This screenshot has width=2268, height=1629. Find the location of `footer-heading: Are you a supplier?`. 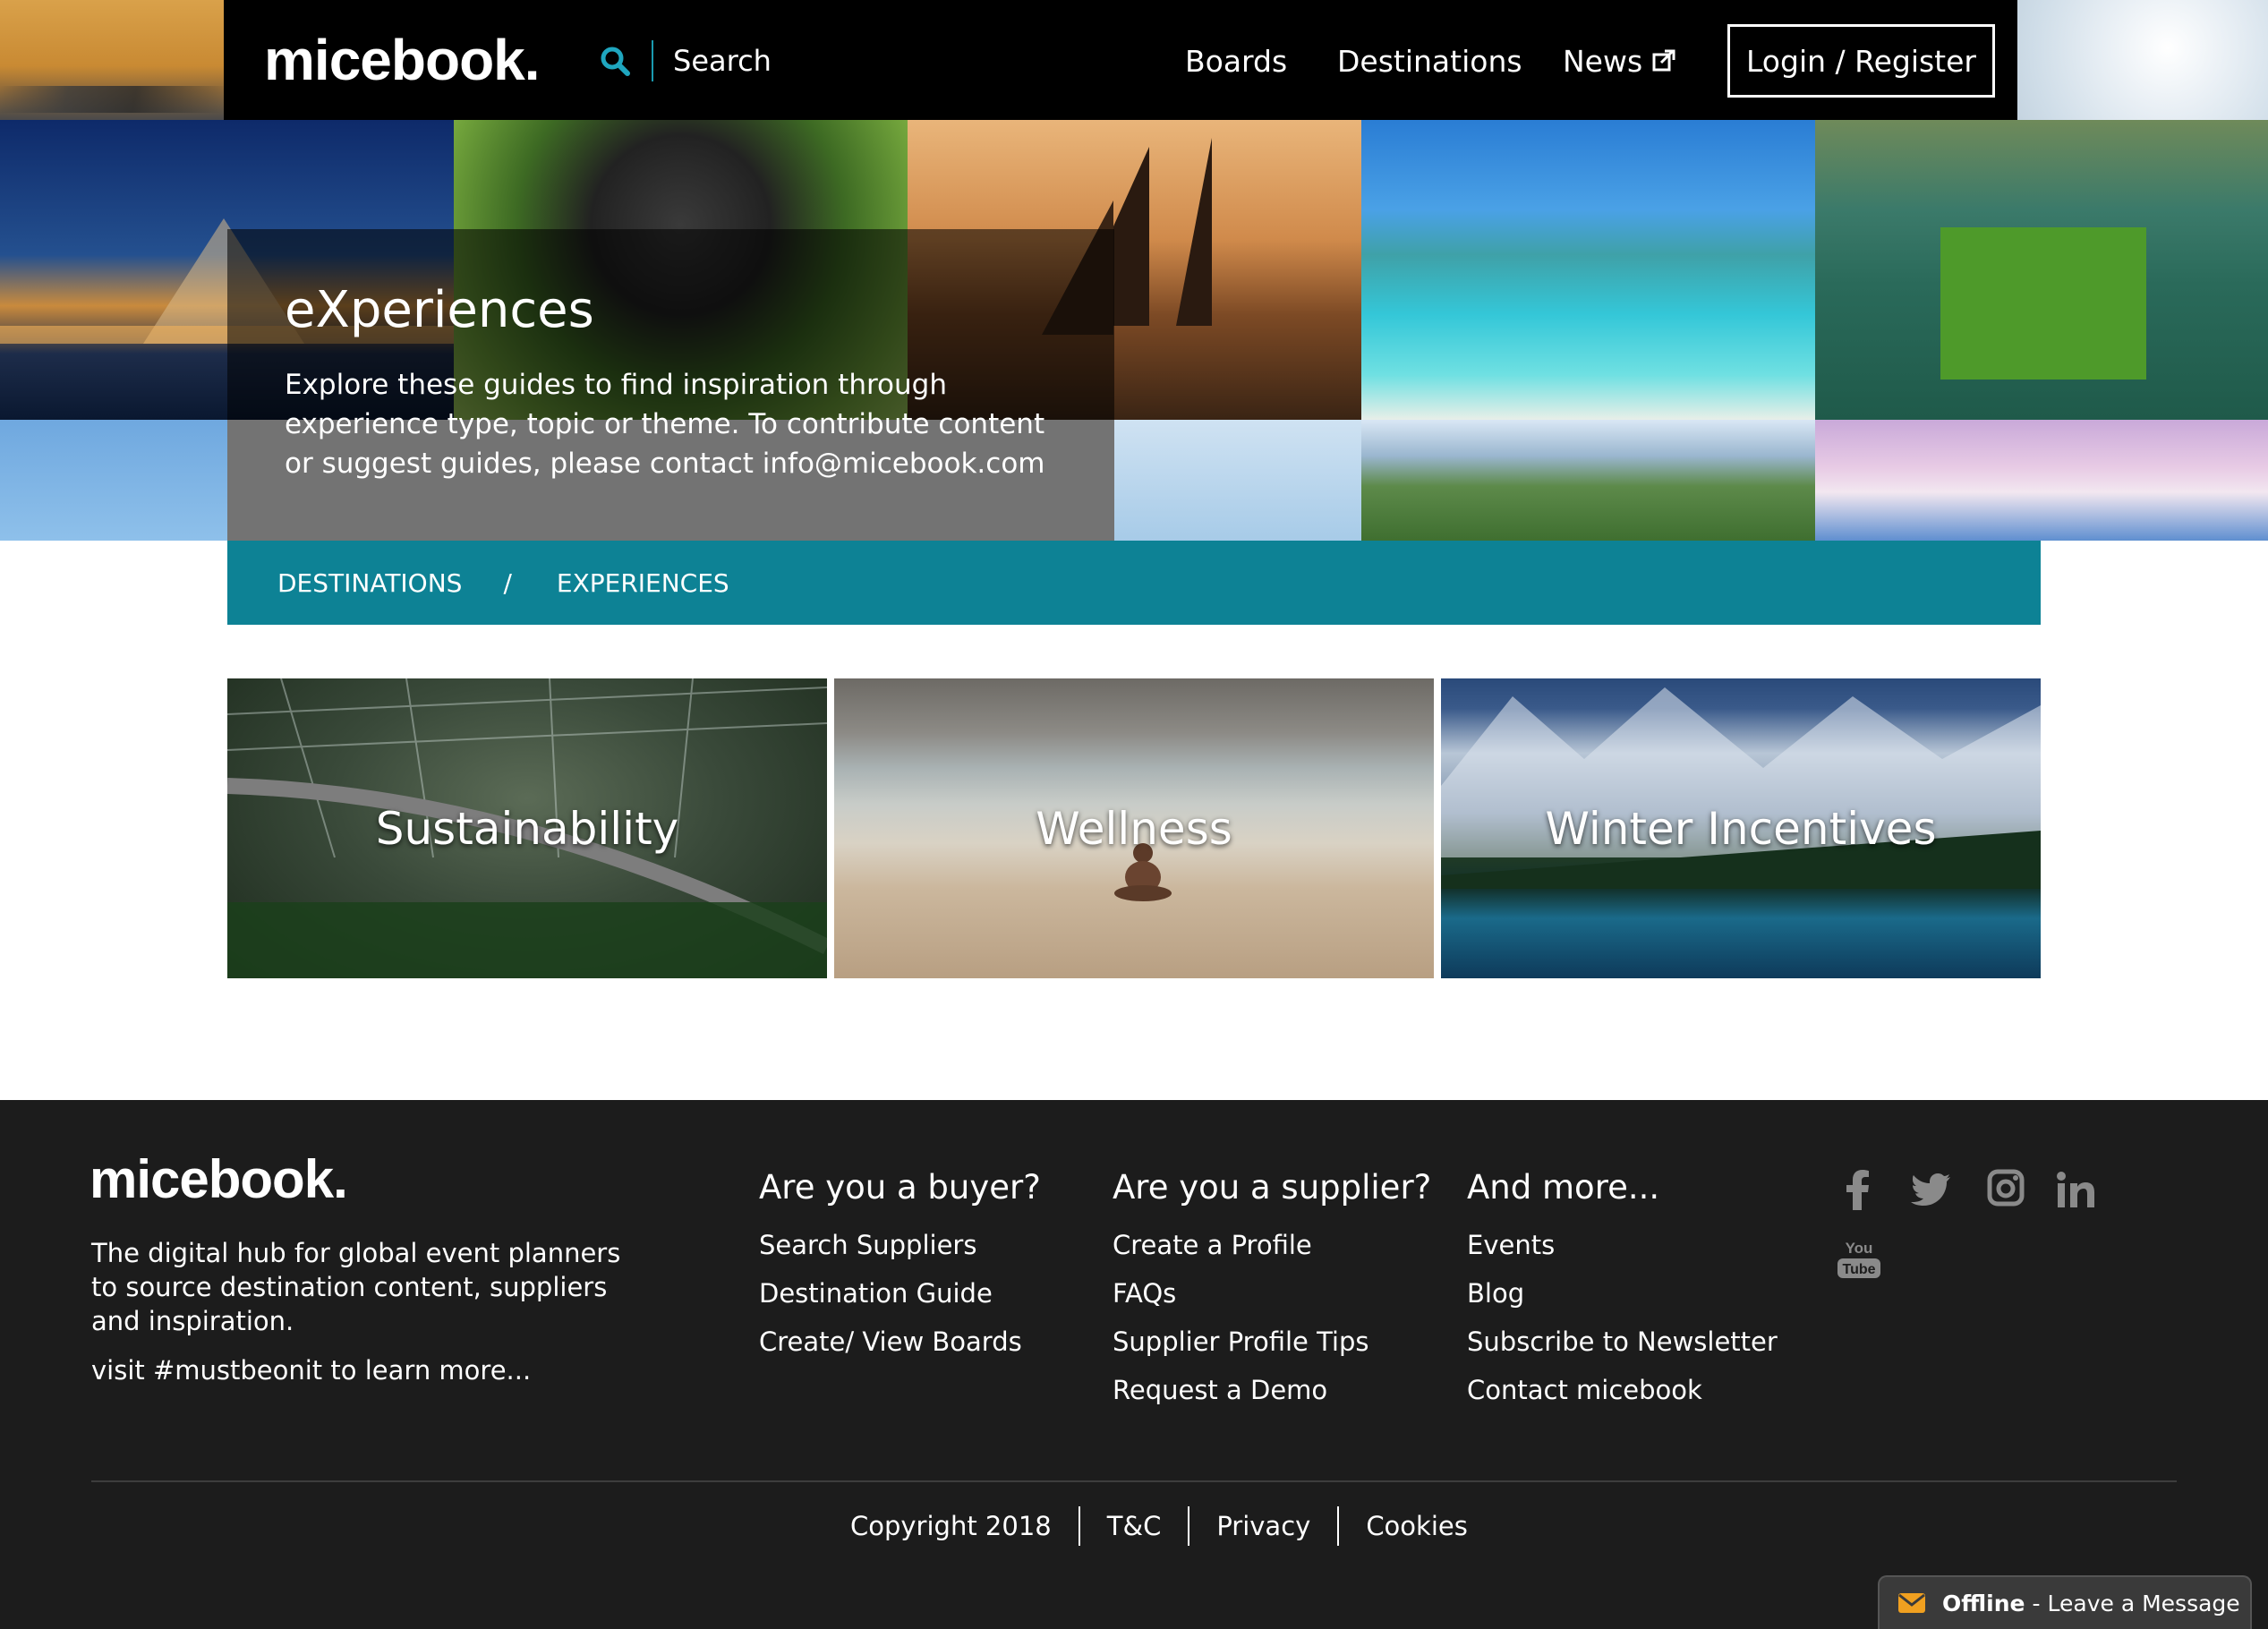

footer-heading: Are you a supplier? is located at coordinates (1273, 1187).